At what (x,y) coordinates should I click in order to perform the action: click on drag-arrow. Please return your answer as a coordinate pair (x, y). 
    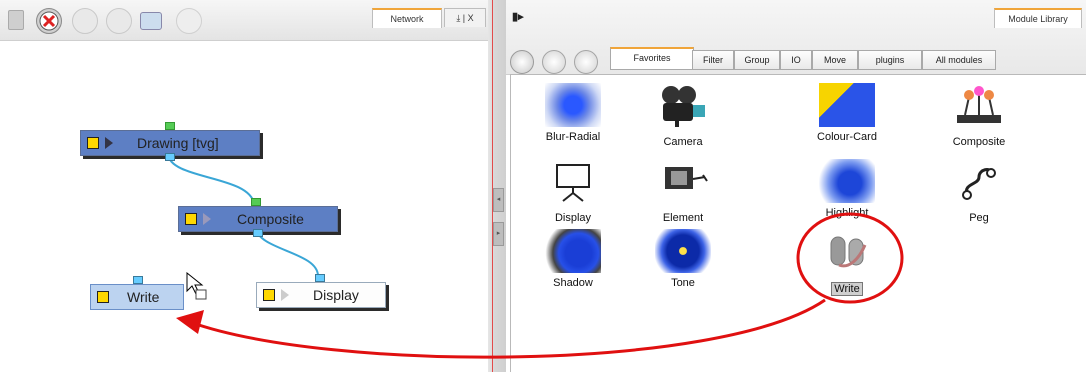
    Looking at the image, I should click on (507, 328).